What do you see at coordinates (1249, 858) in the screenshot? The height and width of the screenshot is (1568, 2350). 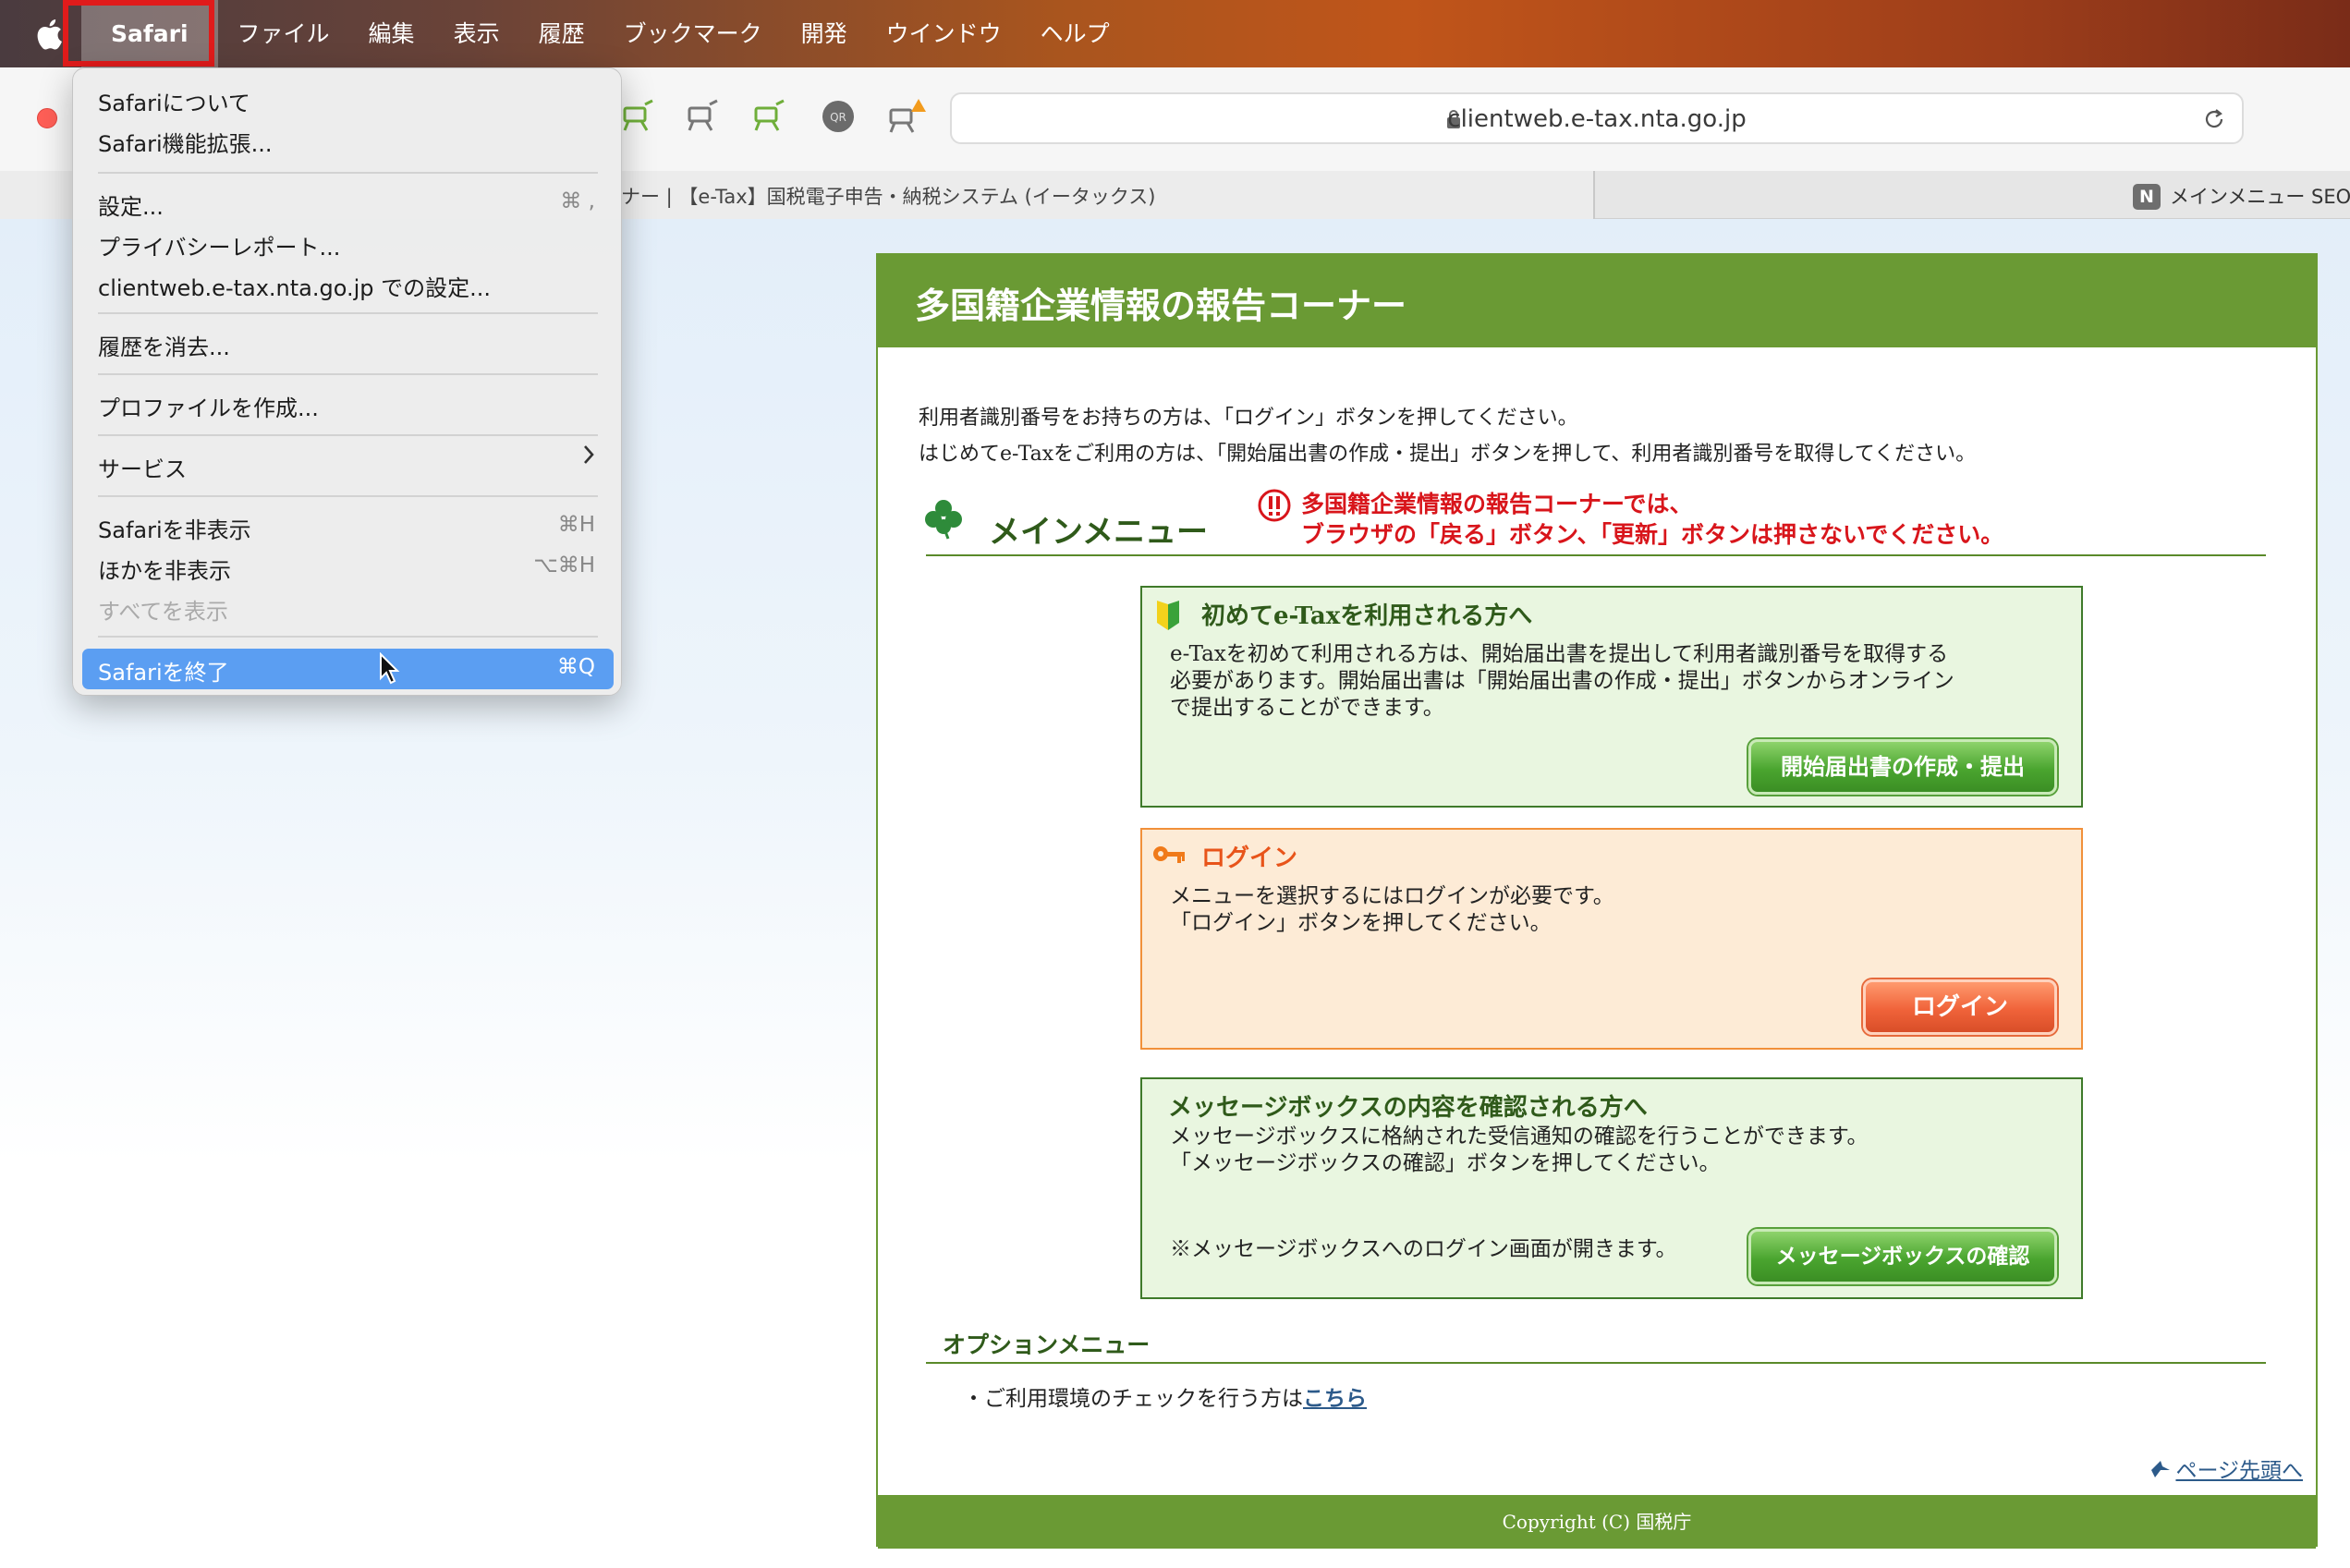 I see `box-title: ログイン` at bounding box center [1249, 858].